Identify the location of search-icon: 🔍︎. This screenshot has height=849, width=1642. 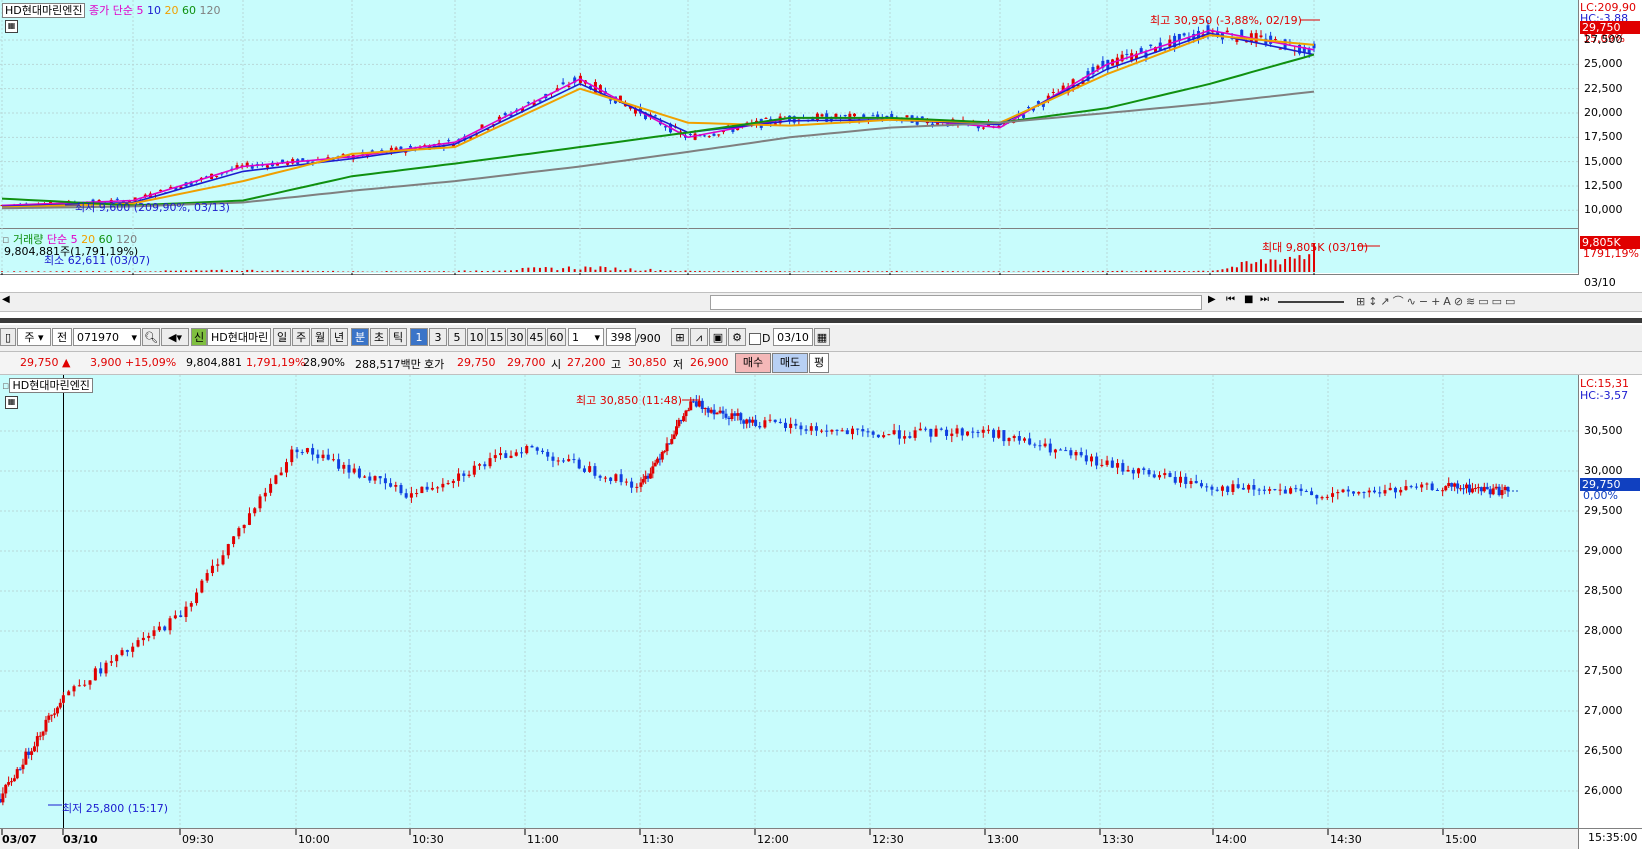
(151, 337).